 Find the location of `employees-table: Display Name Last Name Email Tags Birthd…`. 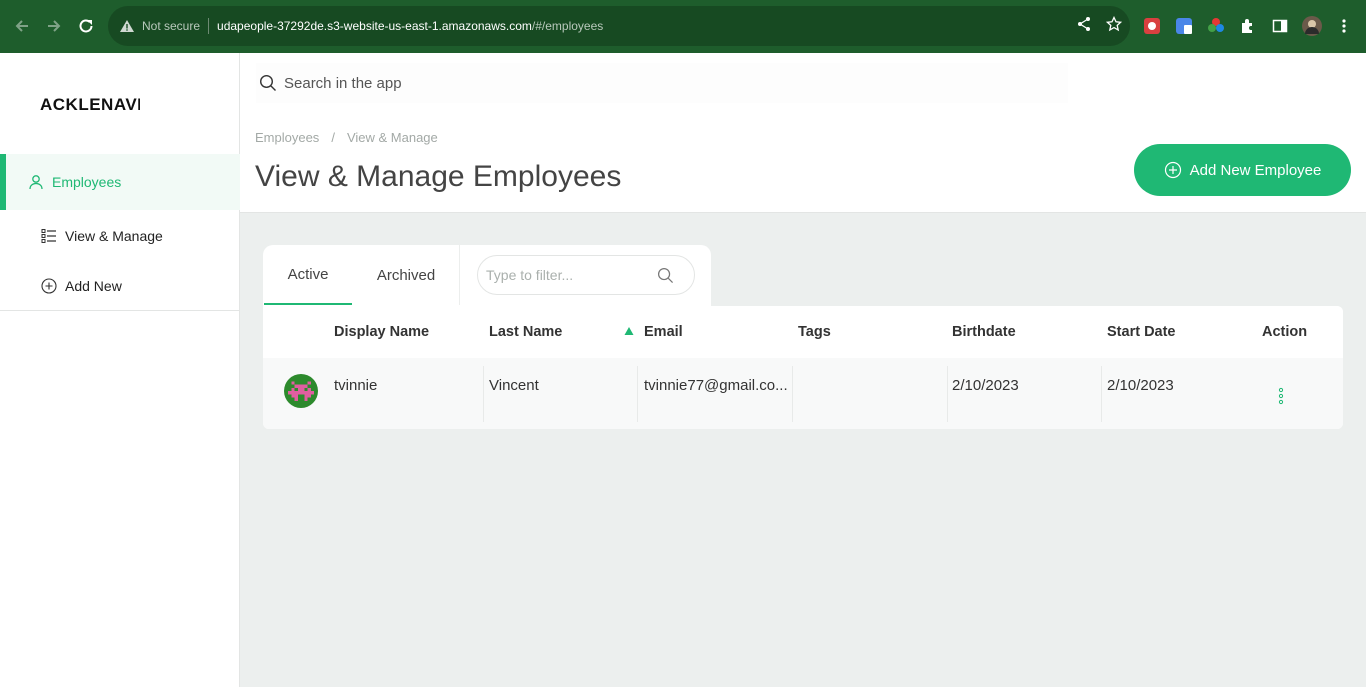

employees-table: Display Name Last Name Email Tags Birthd… is located at coordinates (803, 367).